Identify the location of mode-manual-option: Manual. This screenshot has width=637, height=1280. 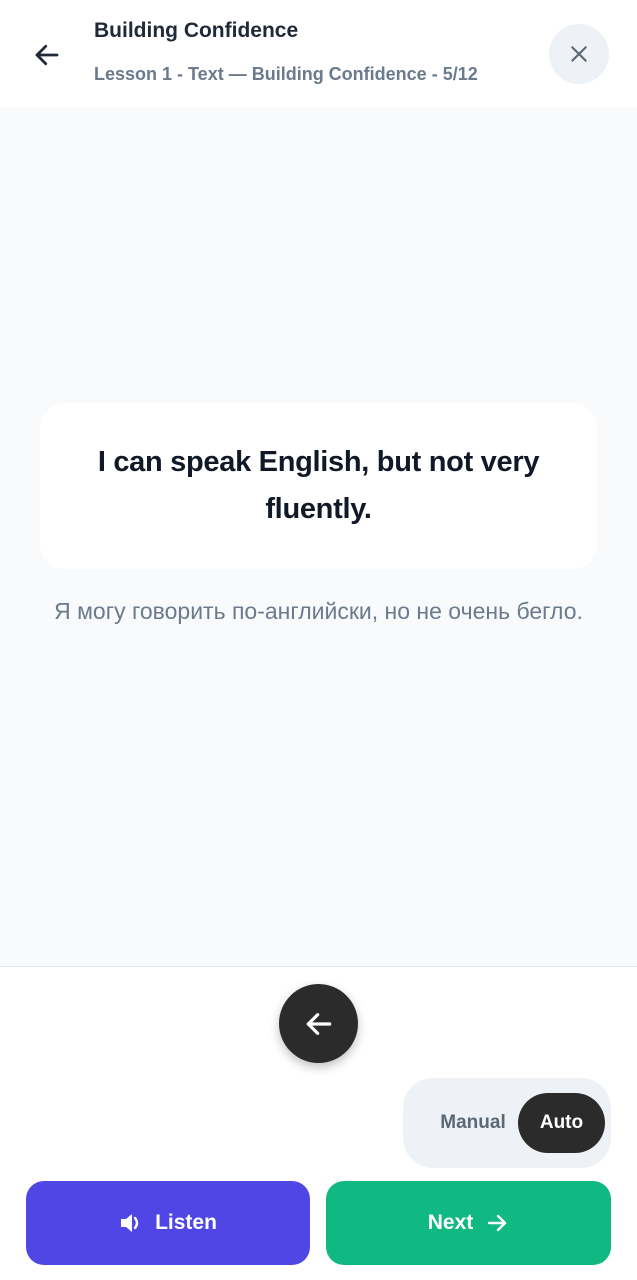
(473, 1123).